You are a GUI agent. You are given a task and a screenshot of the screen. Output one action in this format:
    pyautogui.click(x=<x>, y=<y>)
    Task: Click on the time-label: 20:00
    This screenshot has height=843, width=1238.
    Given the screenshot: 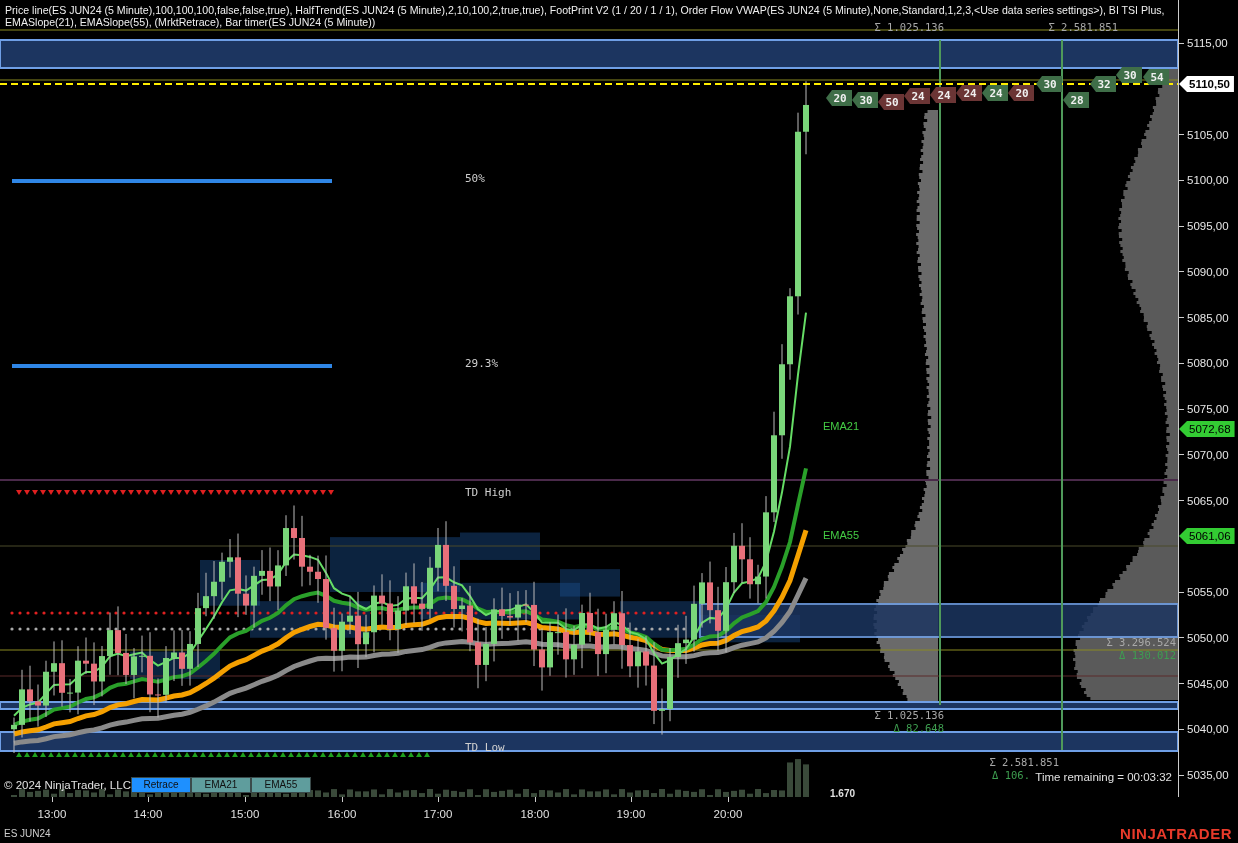 What is the action you would take?
    pyautogui.click(x=728, y=814)
    